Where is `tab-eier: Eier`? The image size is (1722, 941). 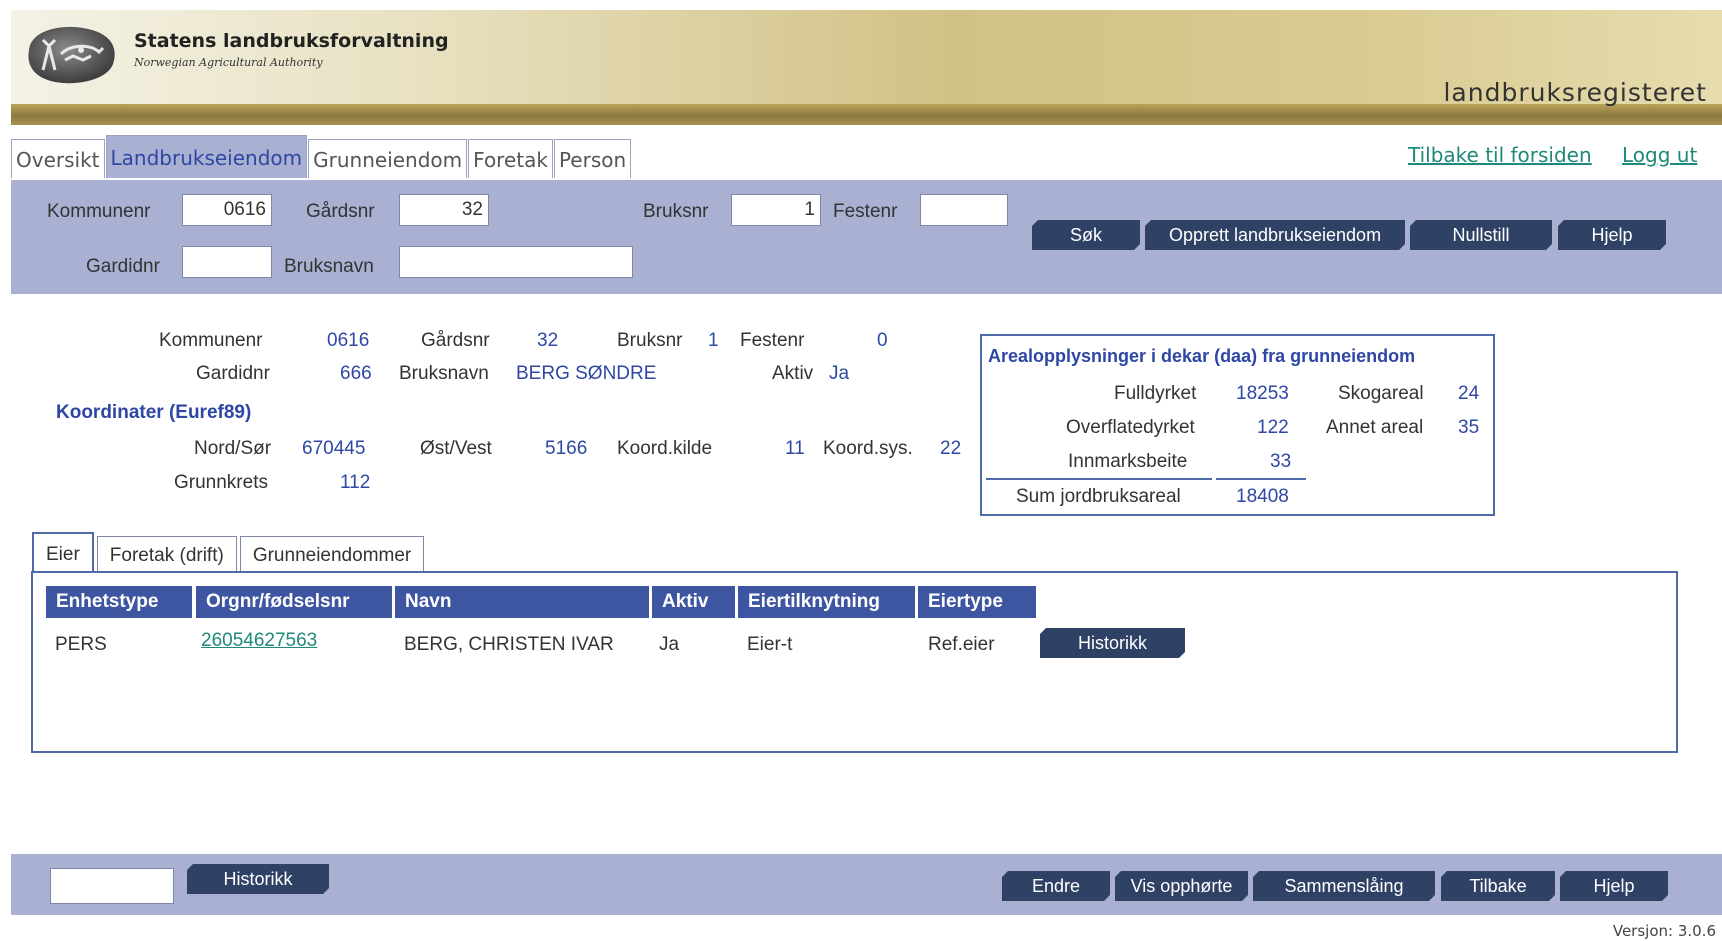 tab-eier: Eier is located at coordinates (63, 552).